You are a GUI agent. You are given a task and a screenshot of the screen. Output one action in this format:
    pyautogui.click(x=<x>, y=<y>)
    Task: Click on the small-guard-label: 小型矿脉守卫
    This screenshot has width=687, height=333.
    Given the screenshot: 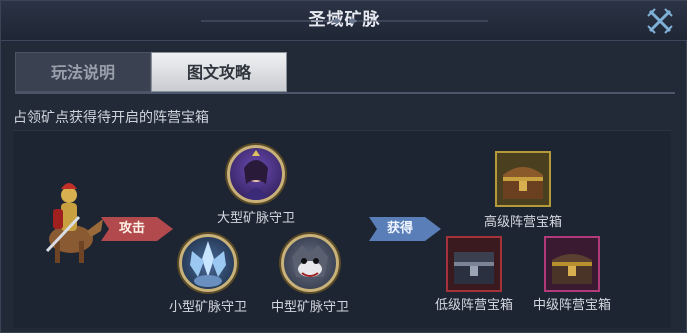 What is the action you would take?
    pyautogui.click(x=207, y=307)
    